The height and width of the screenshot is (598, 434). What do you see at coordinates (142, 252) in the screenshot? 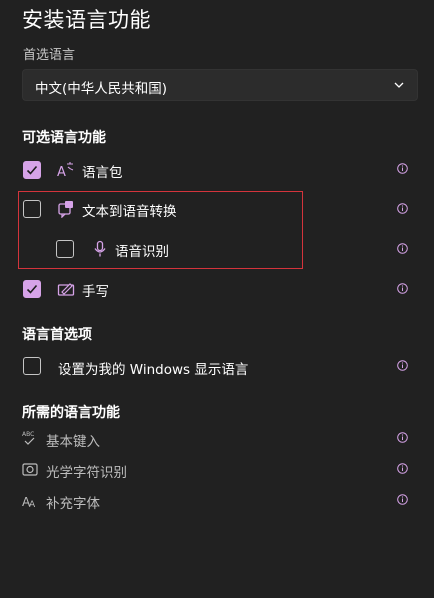
I see `speech-recognition-label: 语音识别` at bounding box center [142, 252].